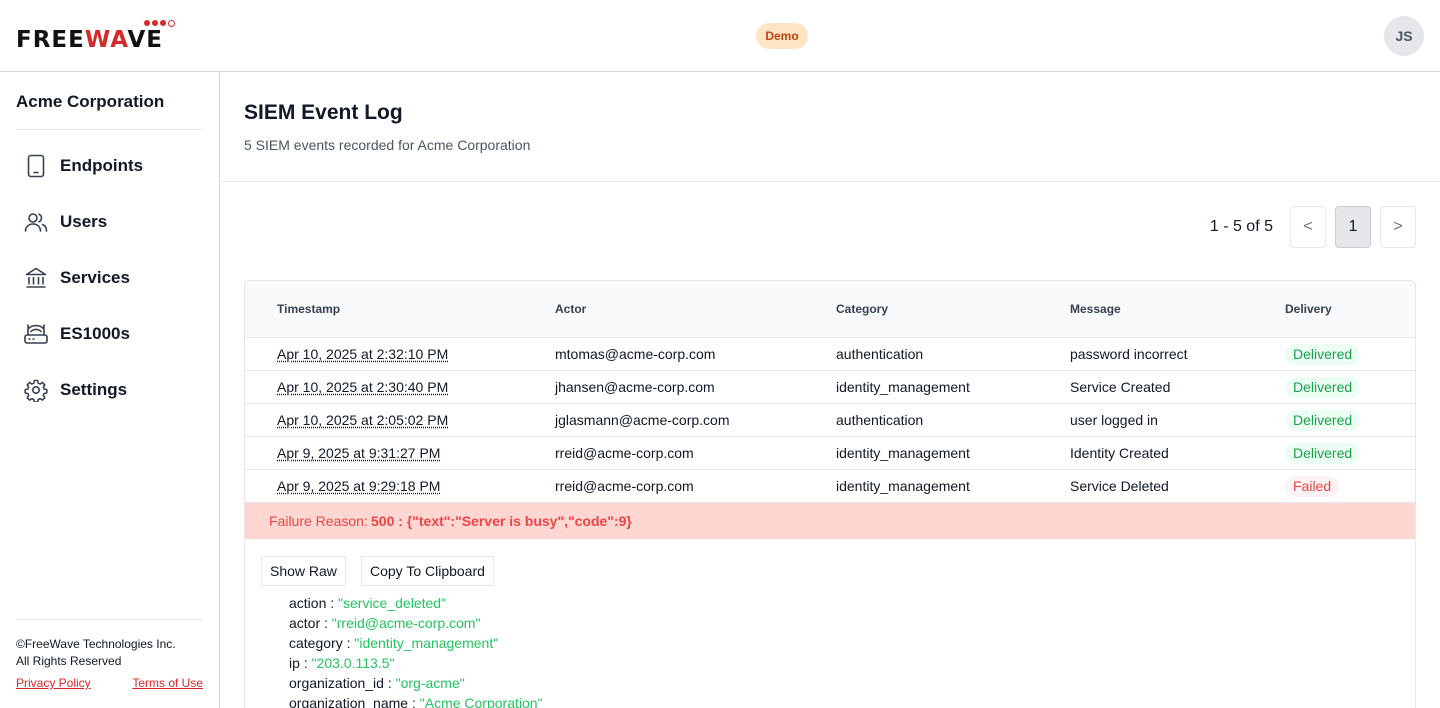 Image resolution: width=1440 pixels, height=708 pixels. Describe the element at coordinates (36, 278) in the screenshot. I see `bank-icon` at that location.